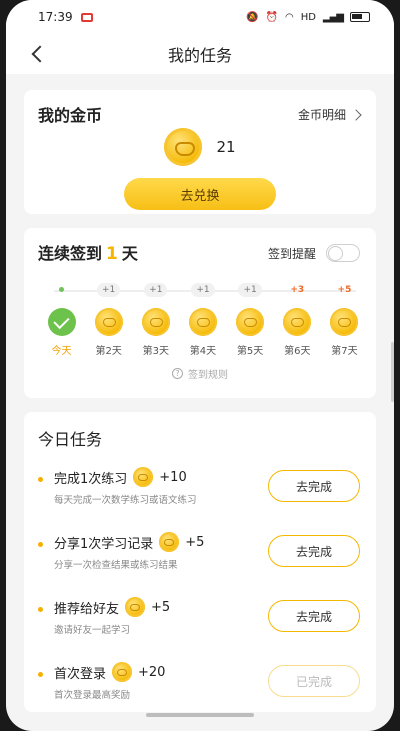 The width and height of the screenshot is (400, 731). What do you see at coordinates (116, 565) in the screenshot?
I see `task-description: 分享一次检查结果或练习结果` at bounding box center [116, 565].